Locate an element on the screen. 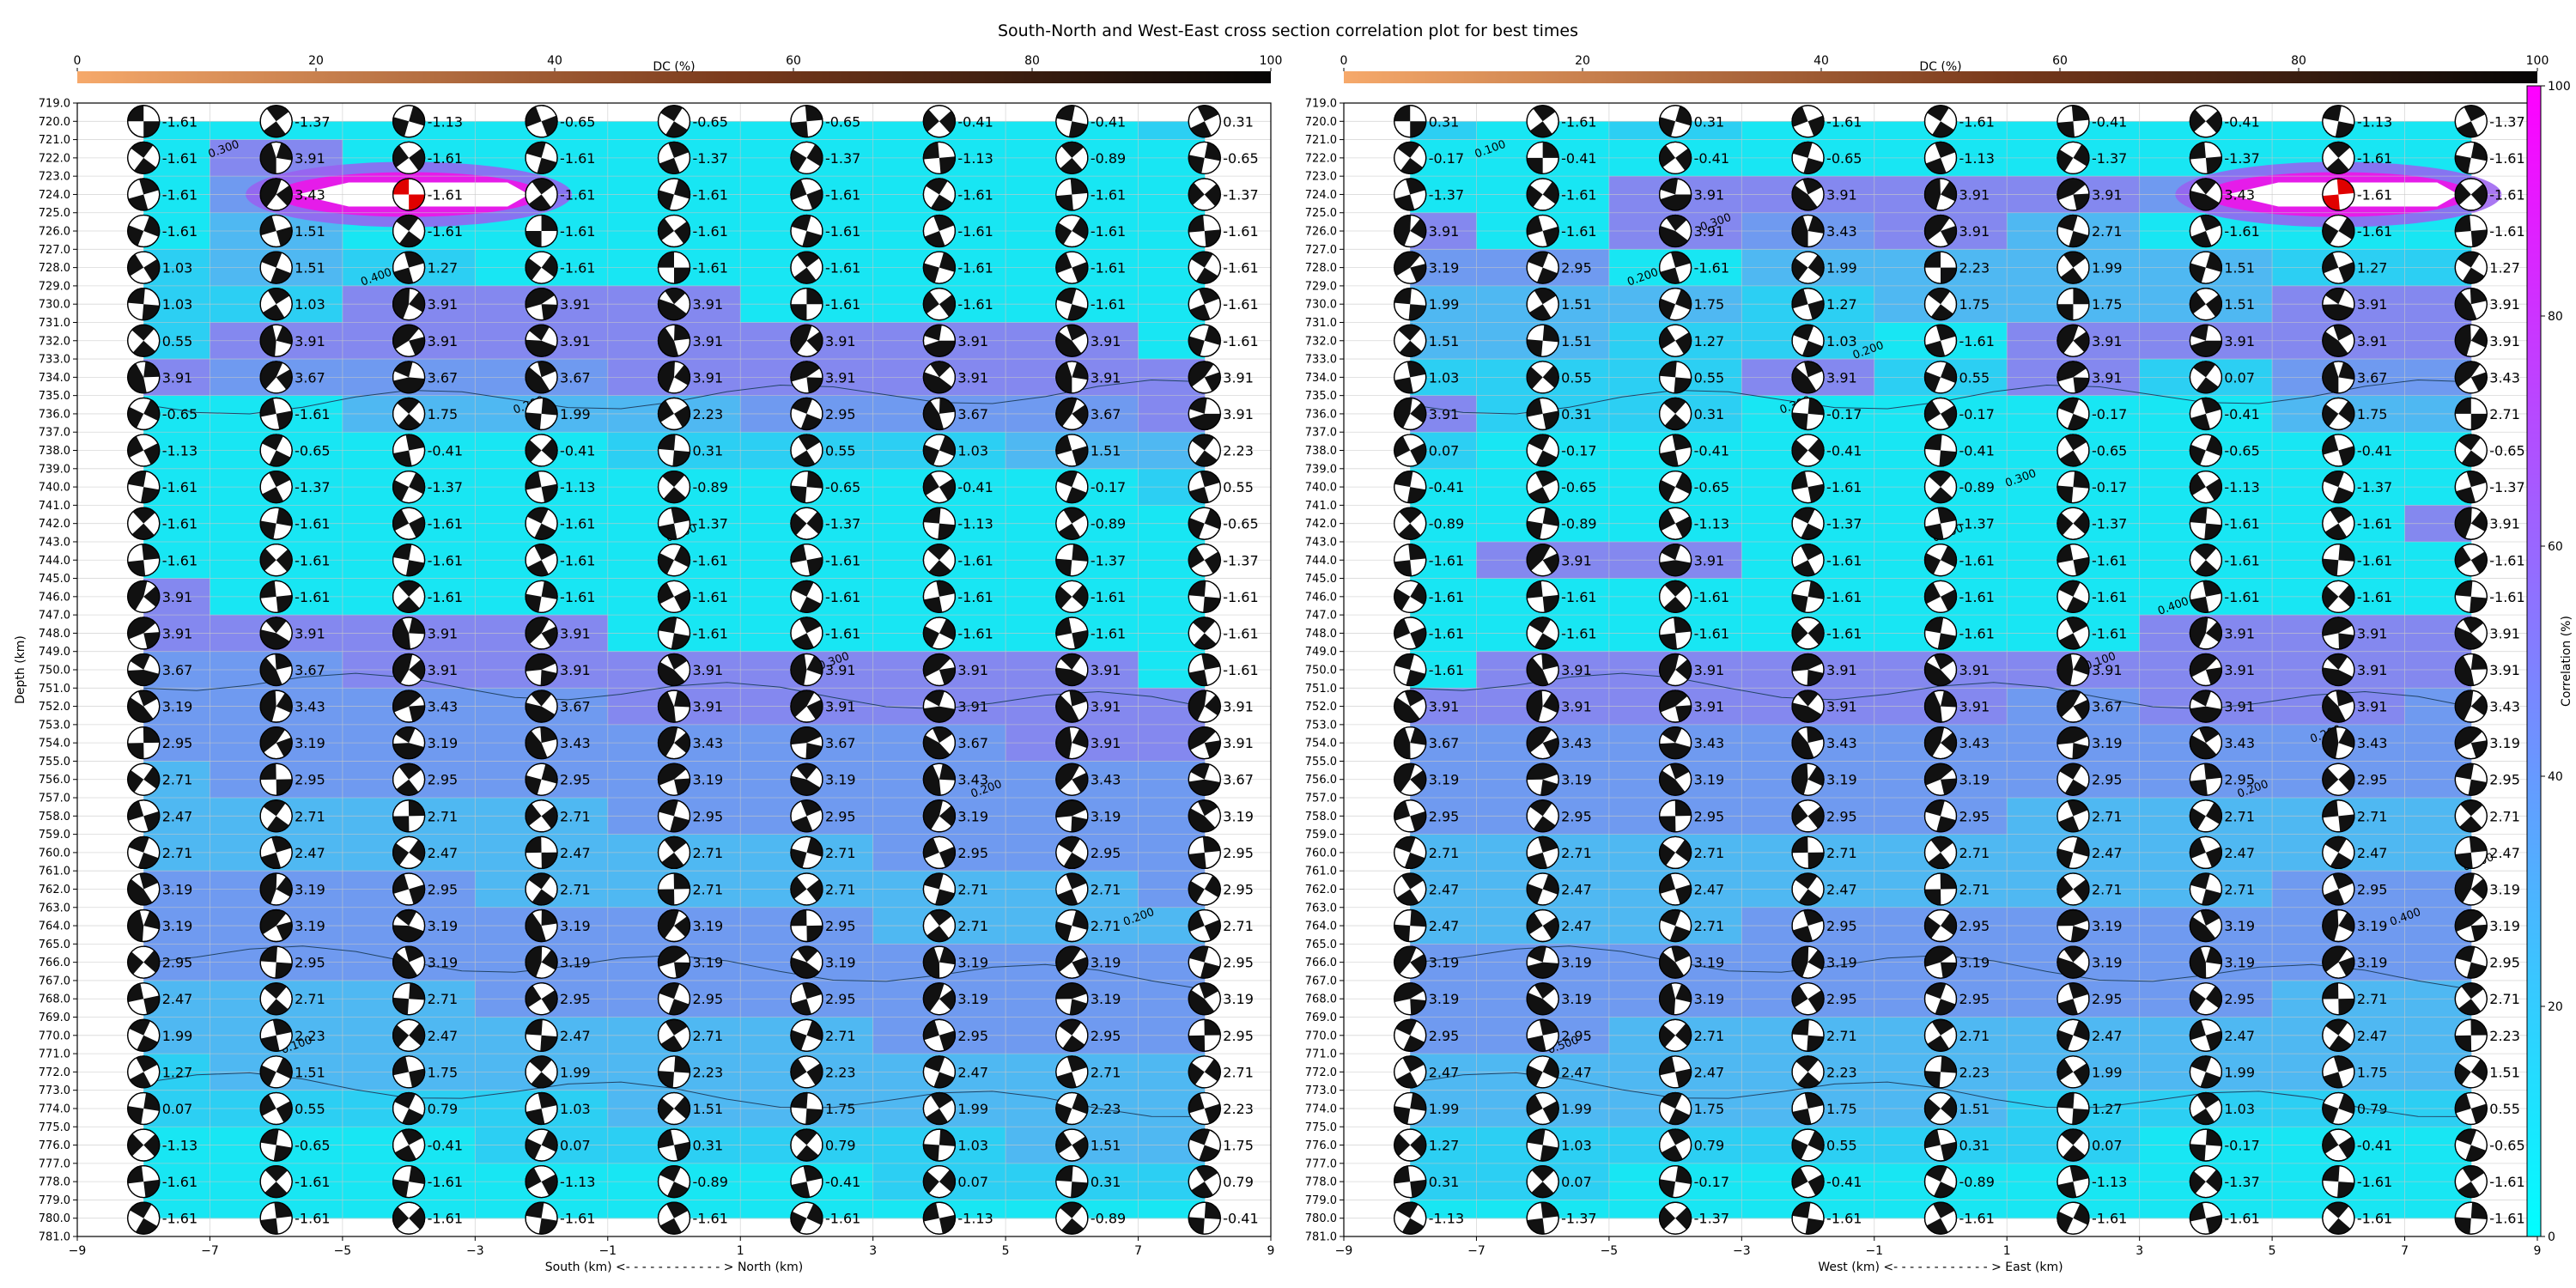  dc-tick-label: 80 is located at coordinates (2298, 61).